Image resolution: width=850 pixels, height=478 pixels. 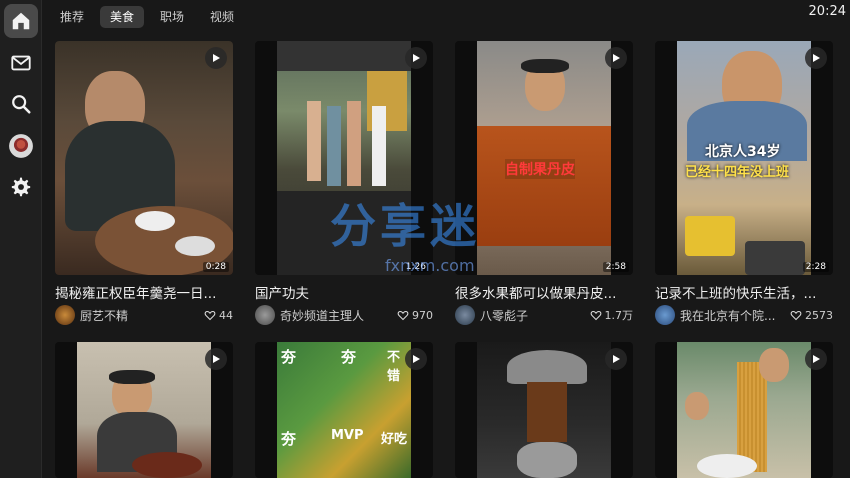 I want to click on mail-icon, so click(x=21, y=63).